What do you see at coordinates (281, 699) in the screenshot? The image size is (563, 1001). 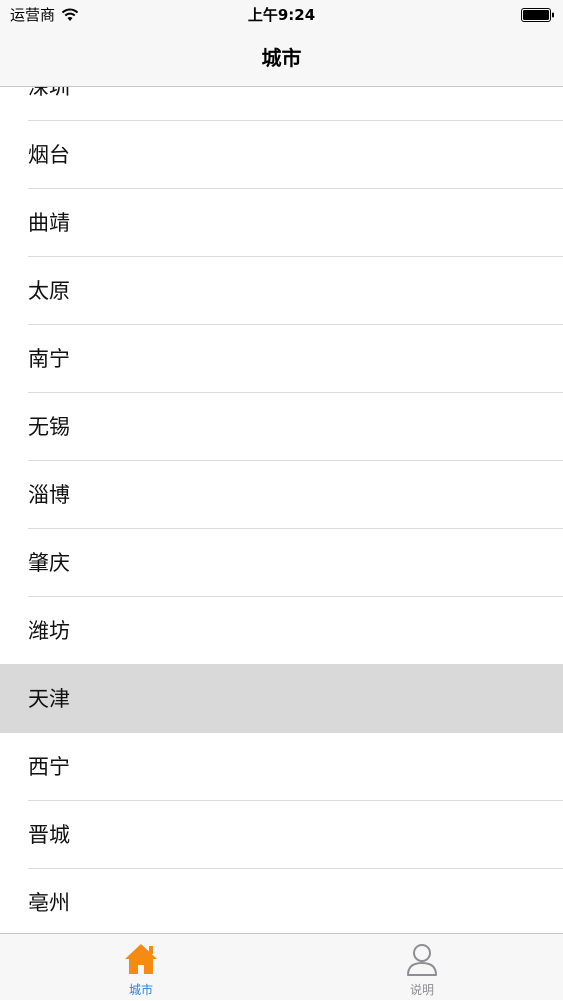 I see `city-row: 天津` at bounding box center [281, 699].